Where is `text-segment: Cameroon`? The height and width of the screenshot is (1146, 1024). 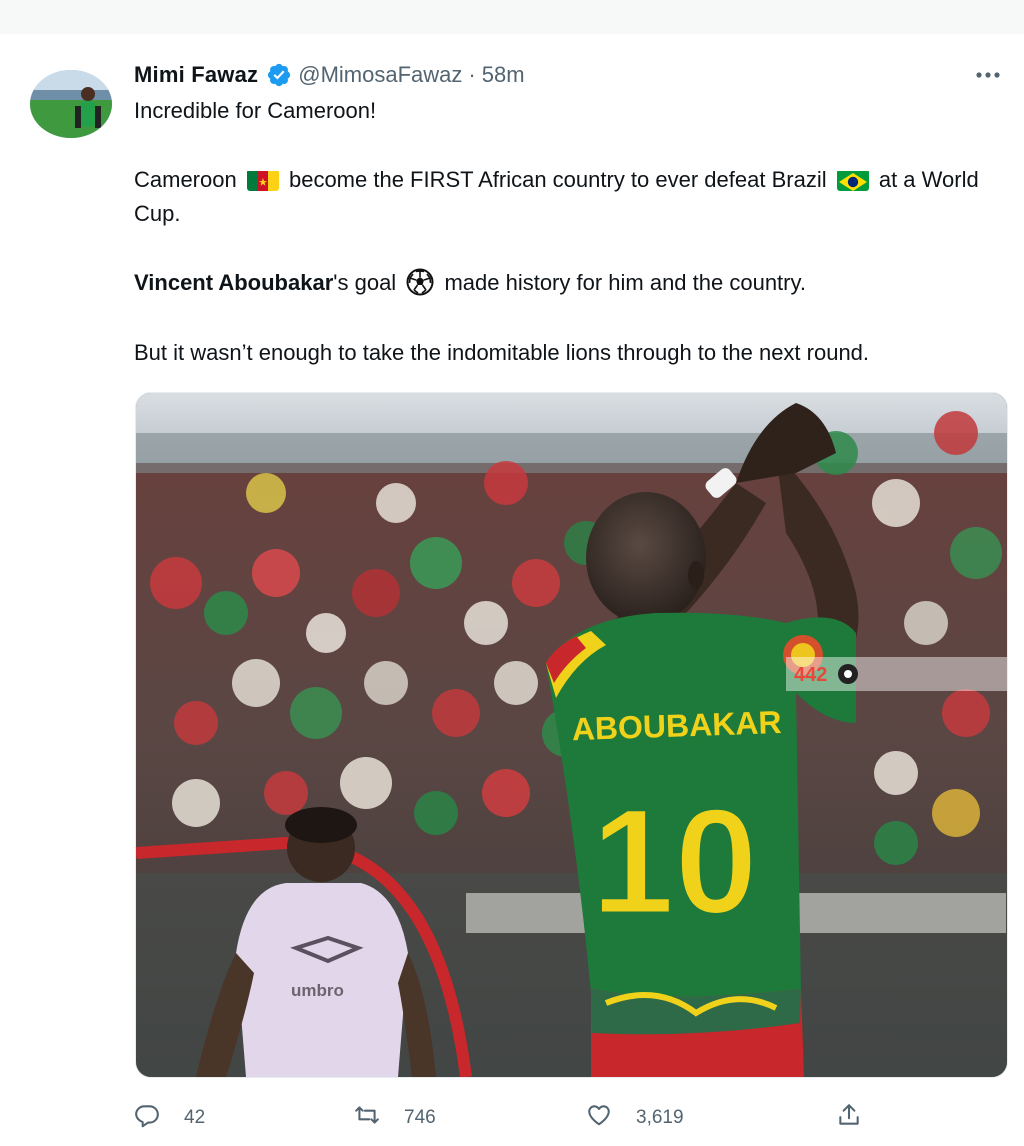 text-segment: Cameroon is located at coordinates (185, 179).